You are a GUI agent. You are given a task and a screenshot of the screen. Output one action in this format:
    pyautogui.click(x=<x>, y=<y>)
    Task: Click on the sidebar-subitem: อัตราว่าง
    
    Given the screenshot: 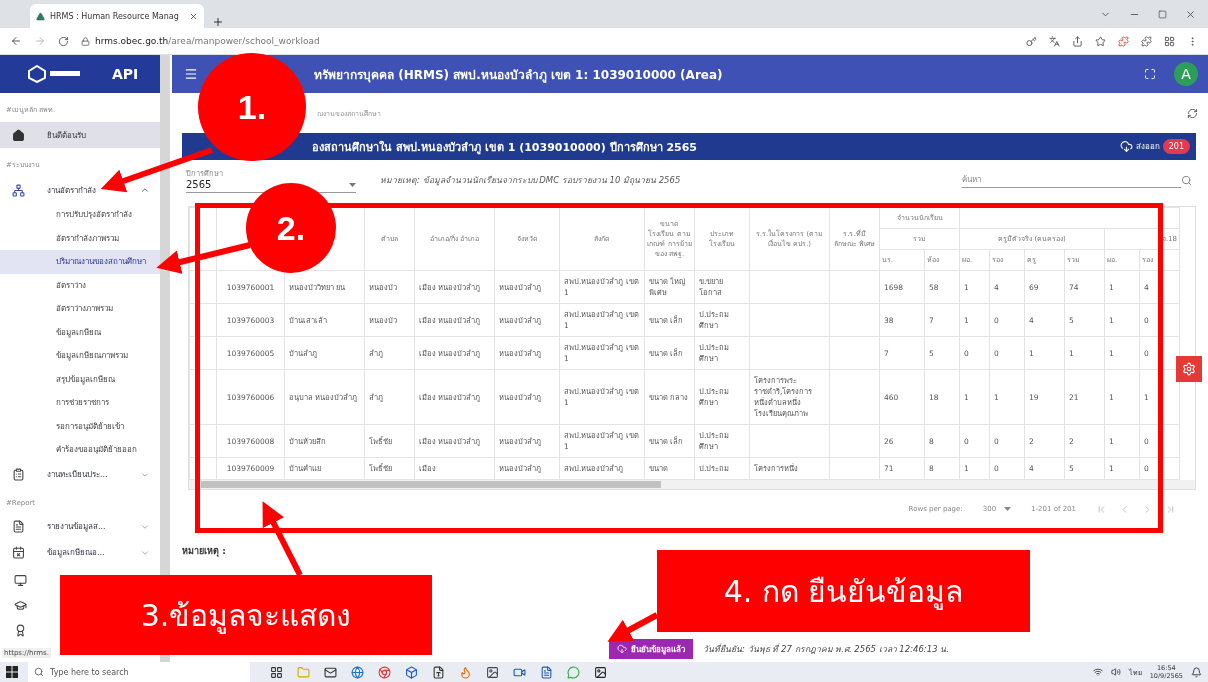 What is the action you would take?
    pyautogui.click(x=80, y=285)
    